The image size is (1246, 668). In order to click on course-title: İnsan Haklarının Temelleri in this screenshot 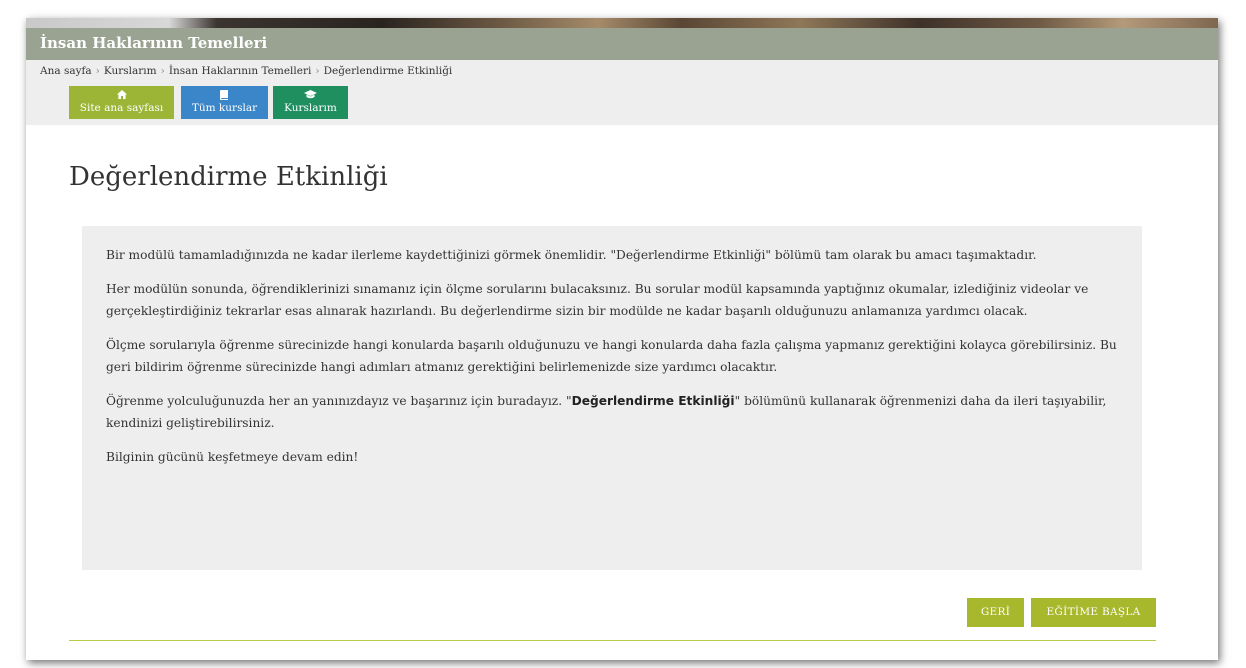, I will do `click(154, 43)`.